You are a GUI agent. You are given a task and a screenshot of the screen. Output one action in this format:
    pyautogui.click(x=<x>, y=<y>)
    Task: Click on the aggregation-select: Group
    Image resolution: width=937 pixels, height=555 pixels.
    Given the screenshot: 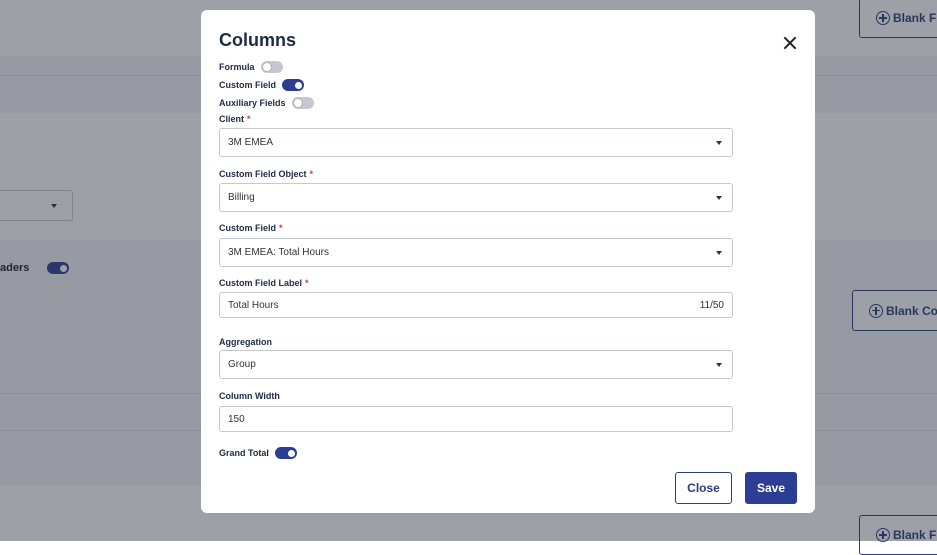 What is the action you would take?
    pyautogui.click(x=476, y=364)
    